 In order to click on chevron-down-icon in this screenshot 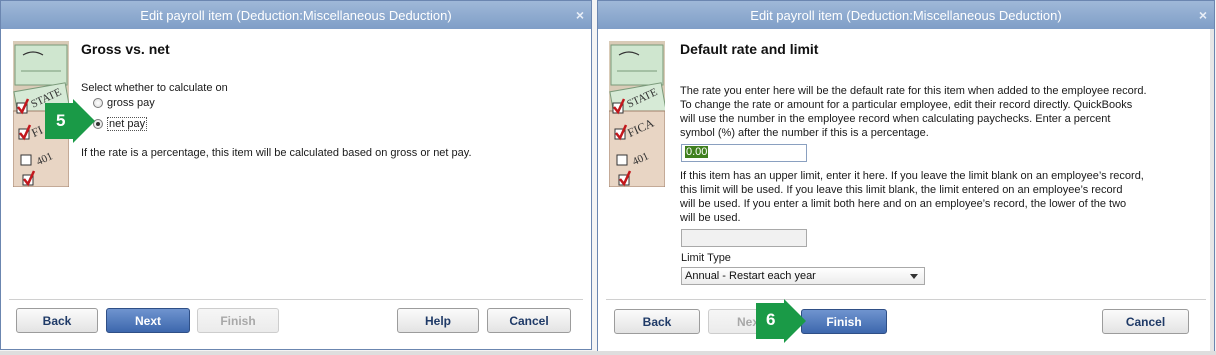, I will do `click(914, 276)`.